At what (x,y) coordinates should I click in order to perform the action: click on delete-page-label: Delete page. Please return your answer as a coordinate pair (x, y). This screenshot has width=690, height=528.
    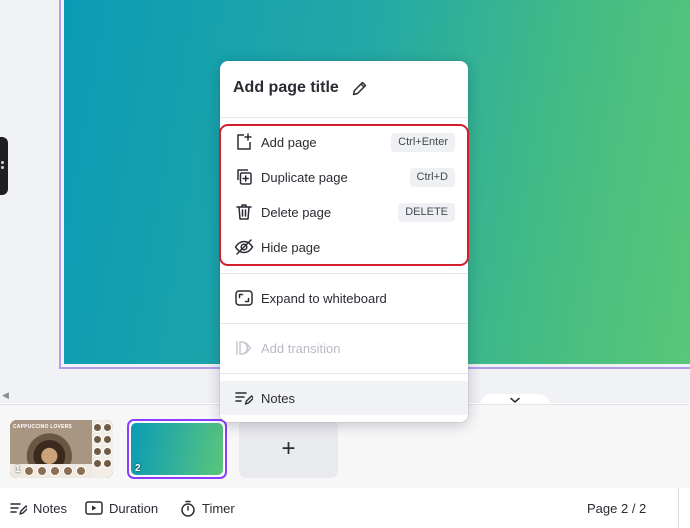
    Looking at the image, I should click on (296, 212).